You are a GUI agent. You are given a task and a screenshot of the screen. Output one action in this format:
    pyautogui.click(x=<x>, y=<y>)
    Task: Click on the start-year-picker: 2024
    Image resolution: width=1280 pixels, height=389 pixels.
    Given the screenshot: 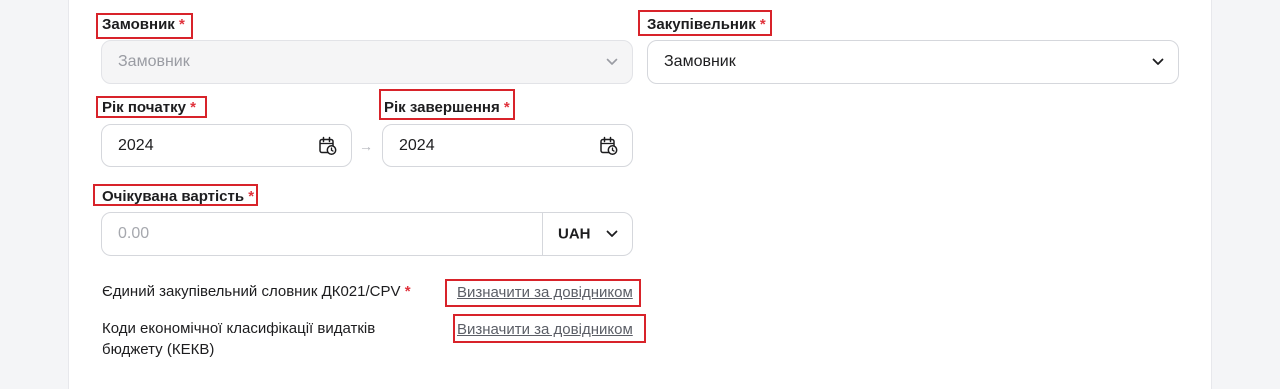 What is the action you would take?
    pyautogui.click(x=226, y=145)
    